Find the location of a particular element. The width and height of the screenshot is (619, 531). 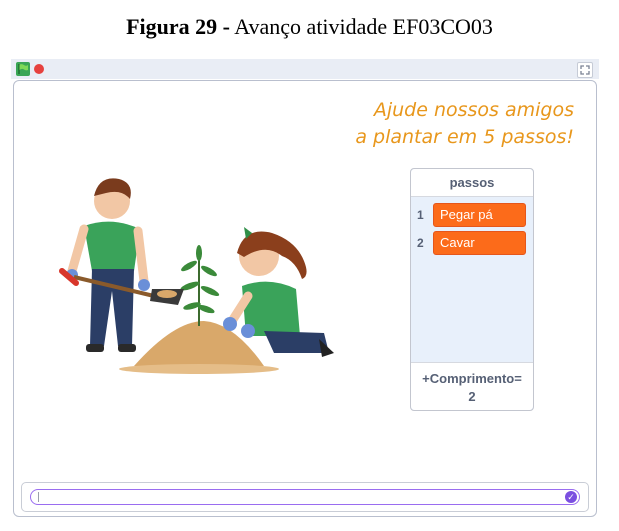

ask-input: ✓ is located at coordinates (305, 497).